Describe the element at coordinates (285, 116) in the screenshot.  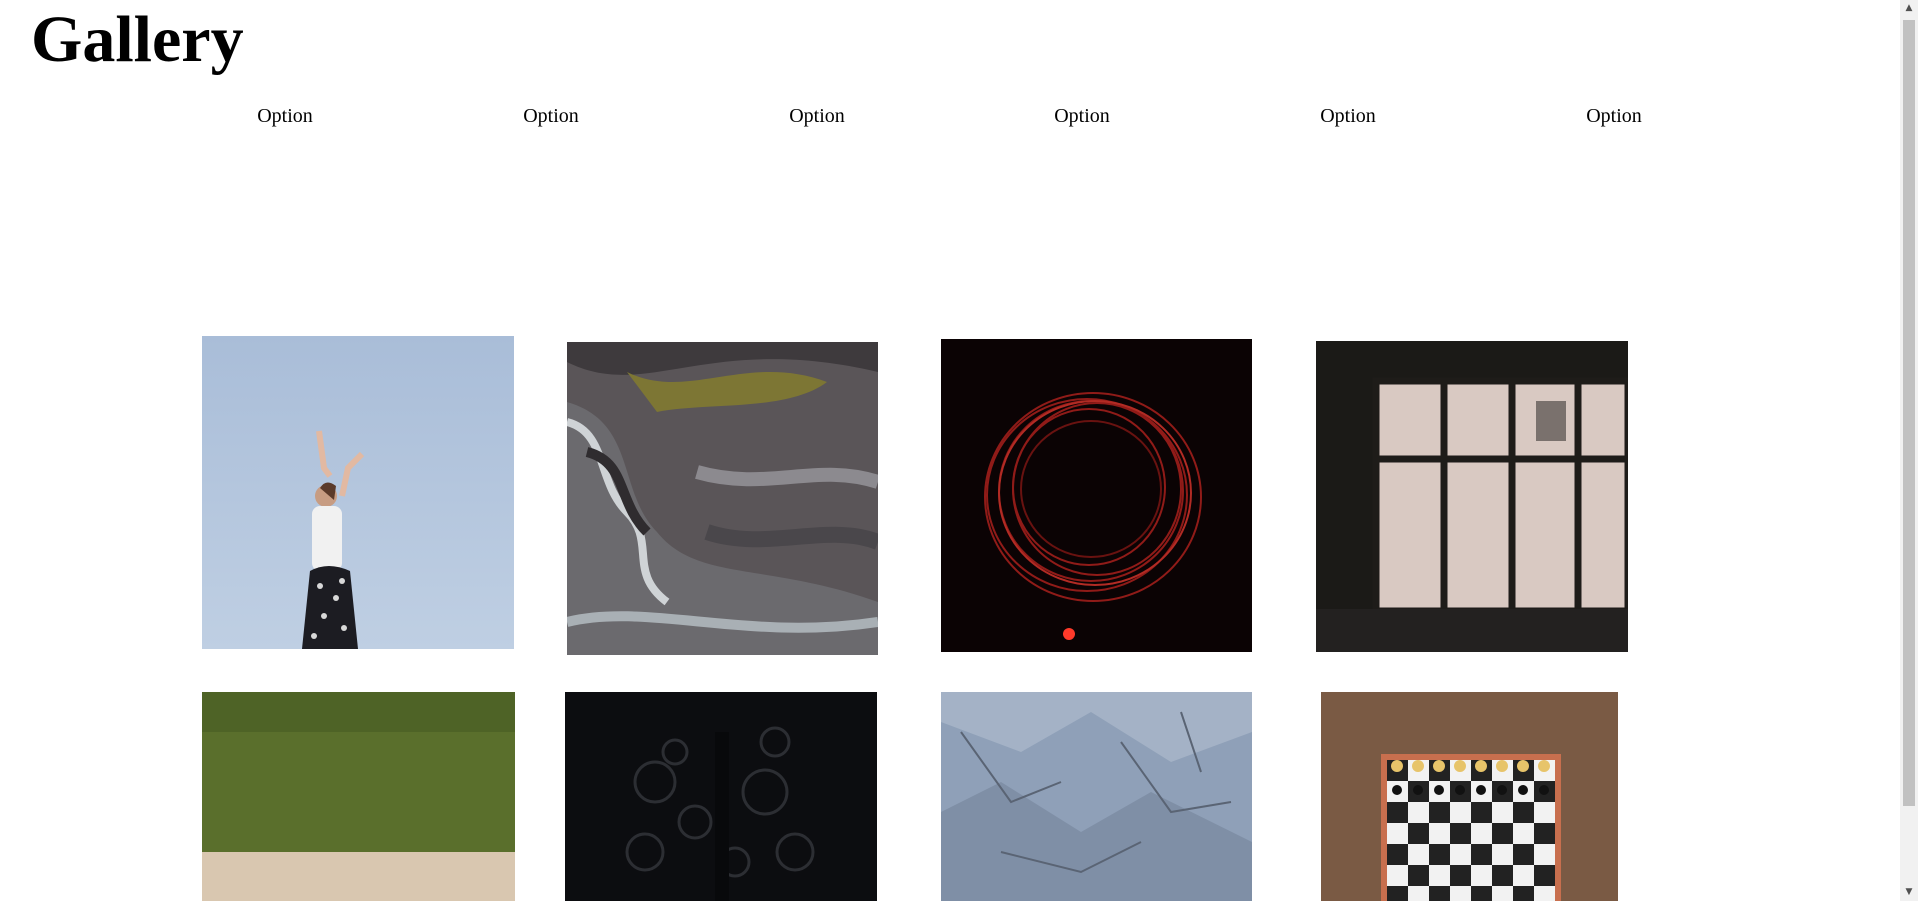
I see `nav-option-1: Option` at that location.